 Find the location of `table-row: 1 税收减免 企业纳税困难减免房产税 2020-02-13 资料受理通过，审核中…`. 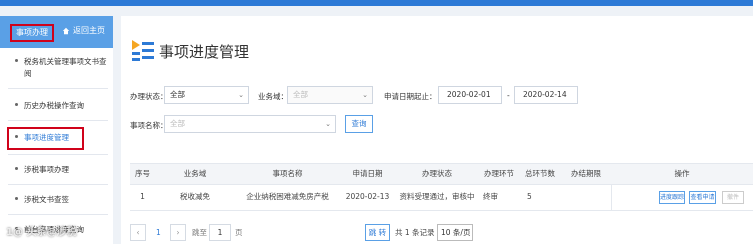

table-row: 1 税收减免 企业纳税困难减免房产税 2020-02-13 资料受理通过，审核中… is located at coordinates (441, 197).